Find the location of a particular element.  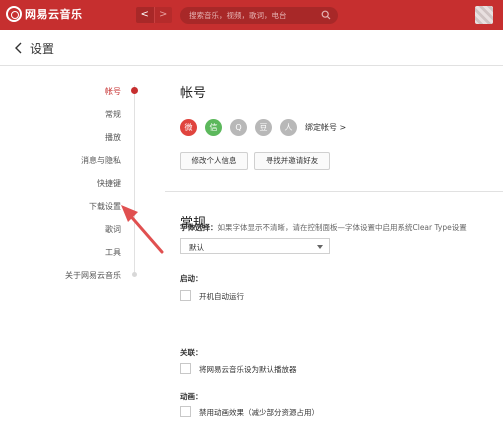

back-nav-button: < is located at coordinates (145, 15).